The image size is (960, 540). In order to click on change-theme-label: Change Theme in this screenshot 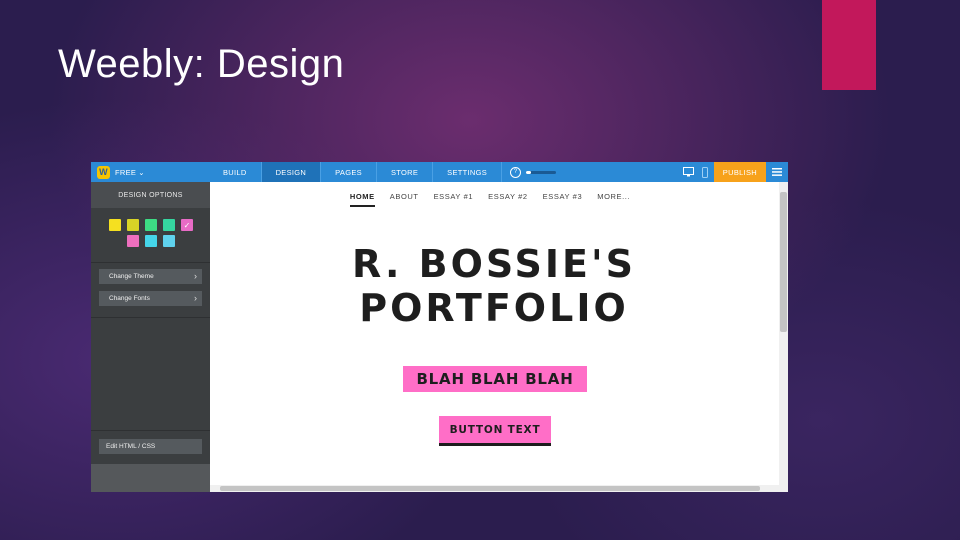, I will do `click(131, 276)`.